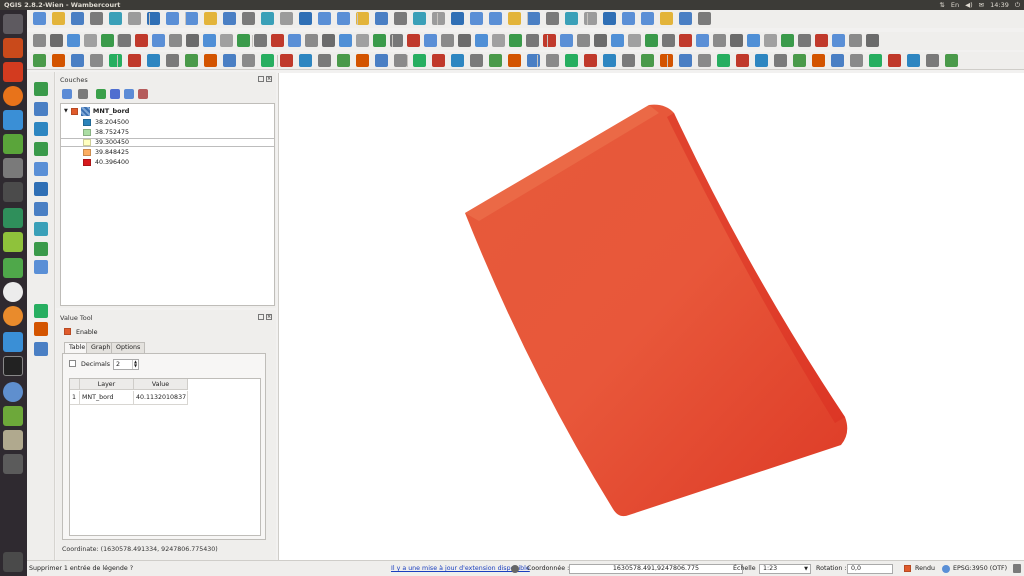 The image size is (1024, 576). I want to click on calc-icon, so click(13, 144).